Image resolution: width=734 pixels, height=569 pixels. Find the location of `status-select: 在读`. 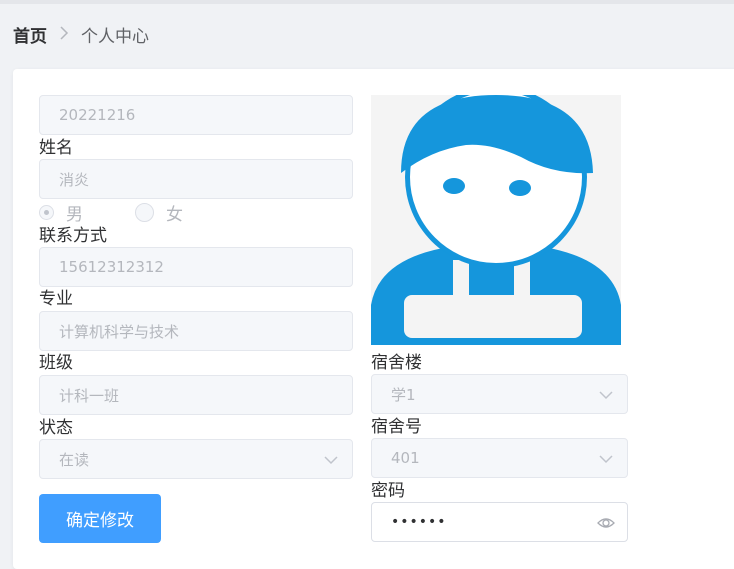

status-select: 在读 is located at coordinates (196, 459).